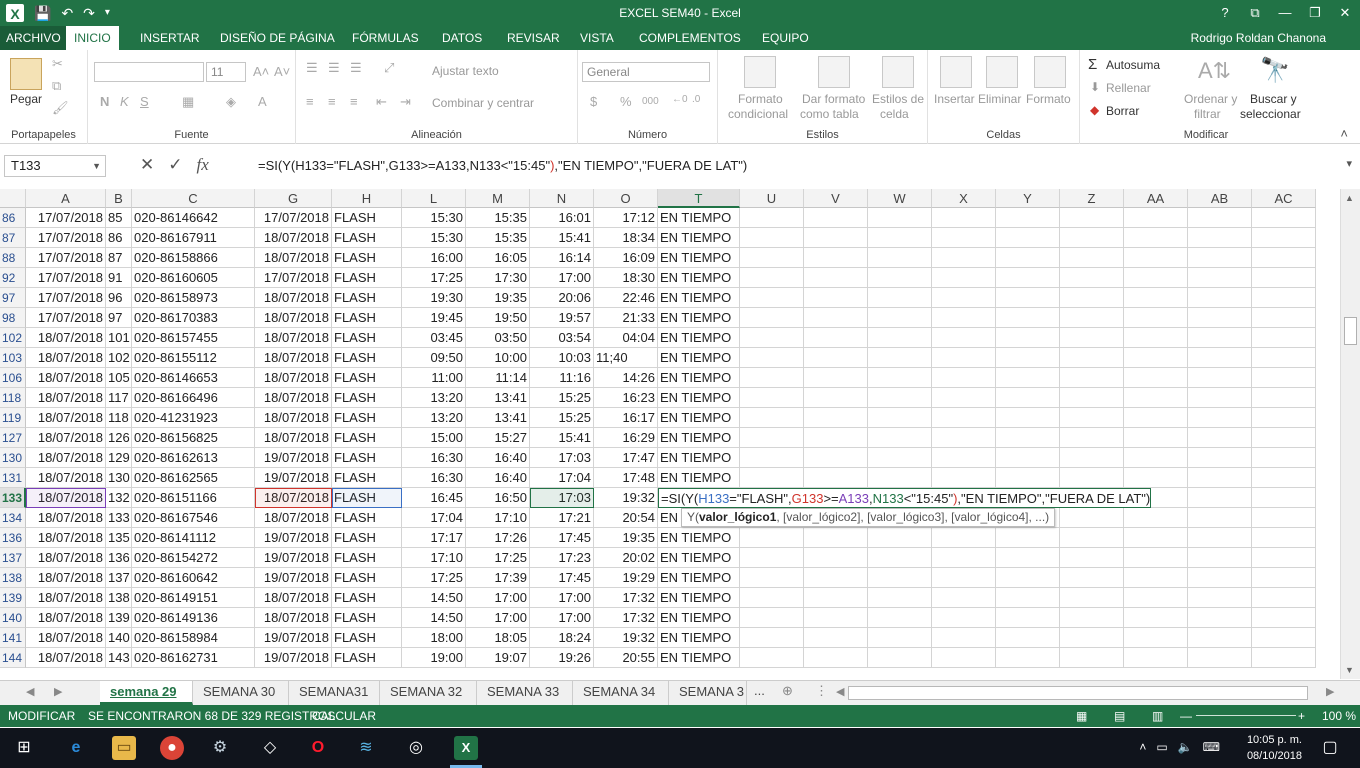 The height and width of the screenshot is (768, 1360). What do you see at coordinates (367, 498) in the screenshot?
I see `cell-h133: FLASH` at bounding box center [367, 498].